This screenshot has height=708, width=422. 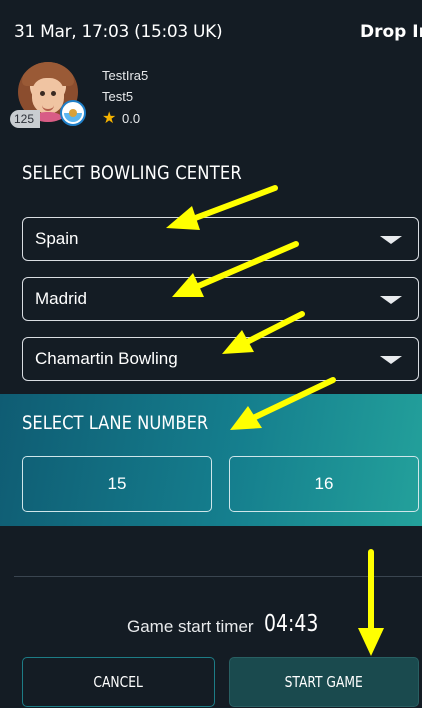 What do you see at coordinates (263, 332) in the screenshot?
I see `annotation-arrow-venue` at bounding box center [263, 332].